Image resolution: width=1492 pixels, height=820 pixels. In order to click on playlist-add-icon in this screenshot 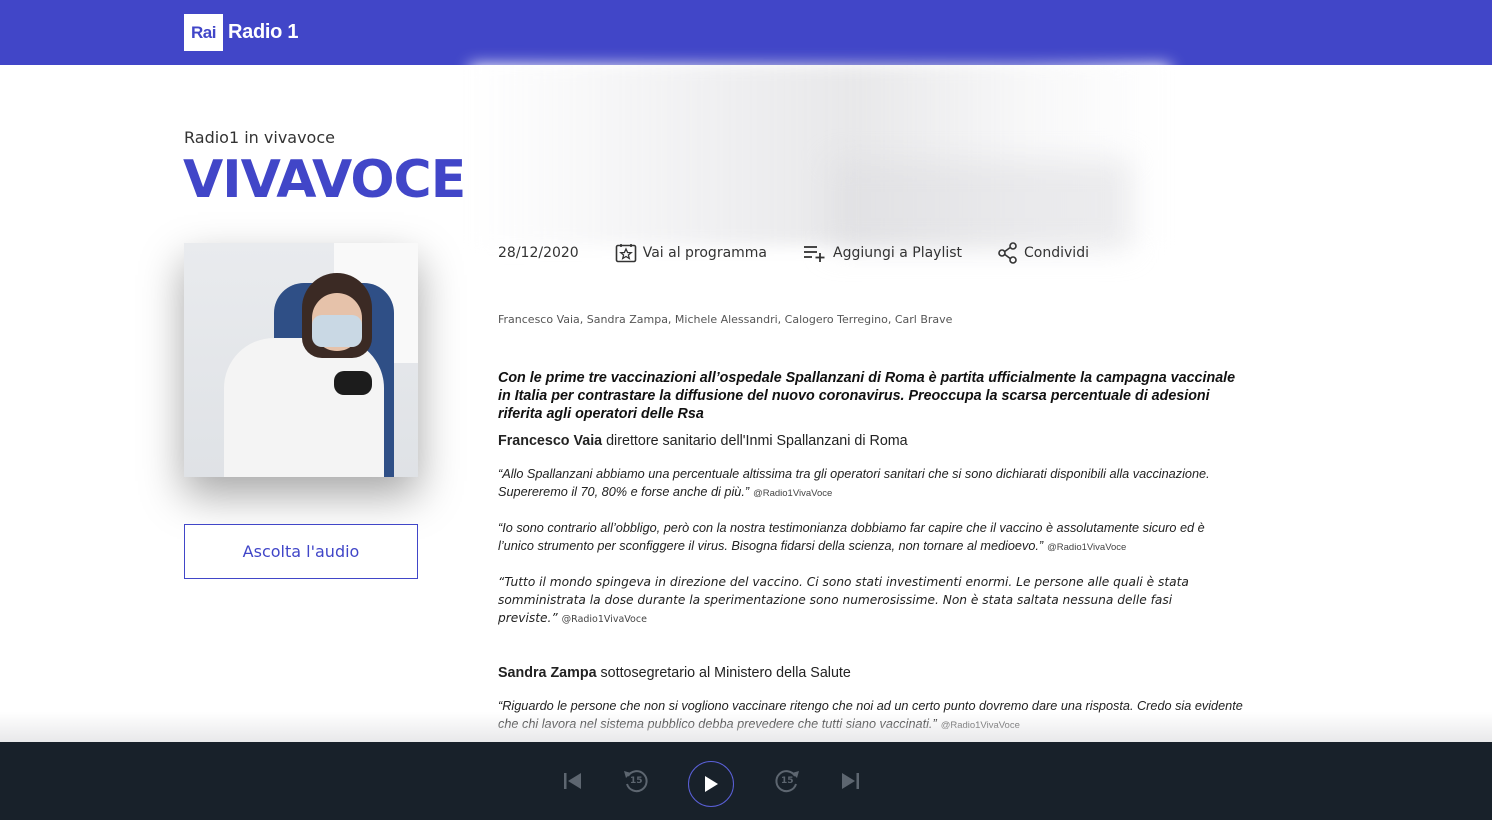, I will do `click(814, 254)`.